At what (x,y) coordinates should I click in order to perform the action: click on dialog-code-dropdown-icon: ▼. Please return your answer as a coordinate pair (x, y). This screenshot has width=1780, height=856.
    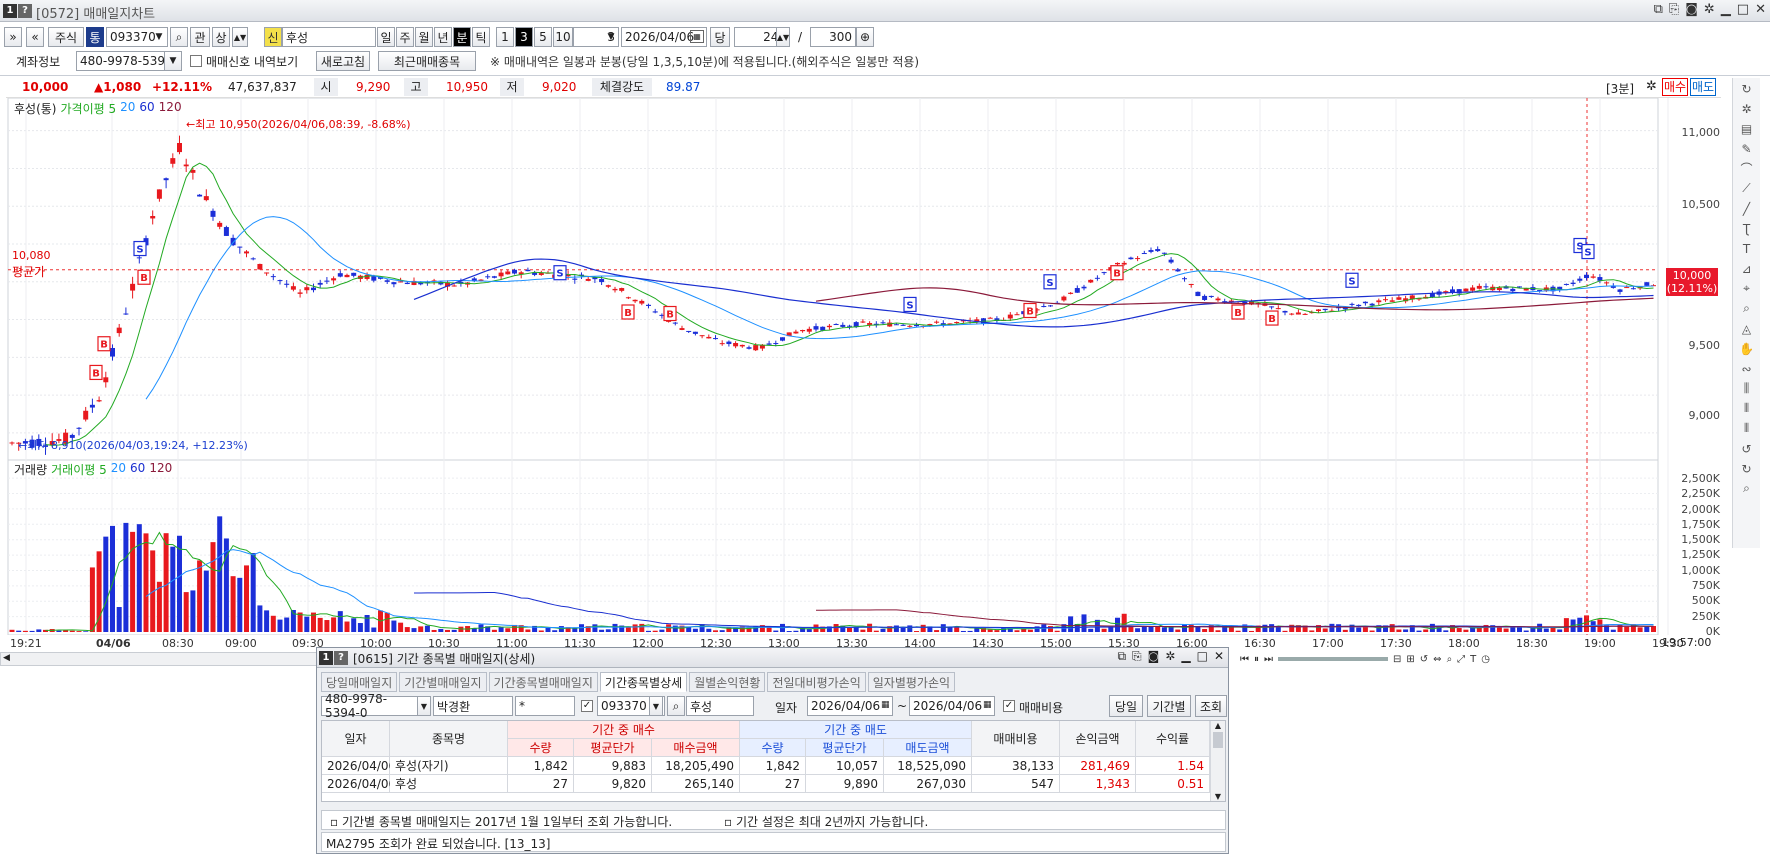
    Looking at the image, I should click on (656, 706).